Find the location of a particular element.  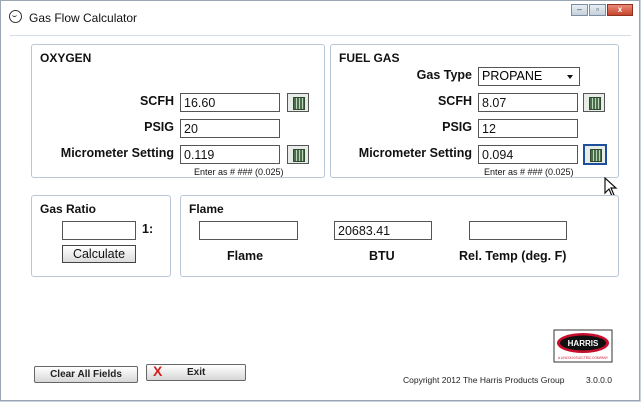

flame-label: Flame is located at coordinates (245, 256).